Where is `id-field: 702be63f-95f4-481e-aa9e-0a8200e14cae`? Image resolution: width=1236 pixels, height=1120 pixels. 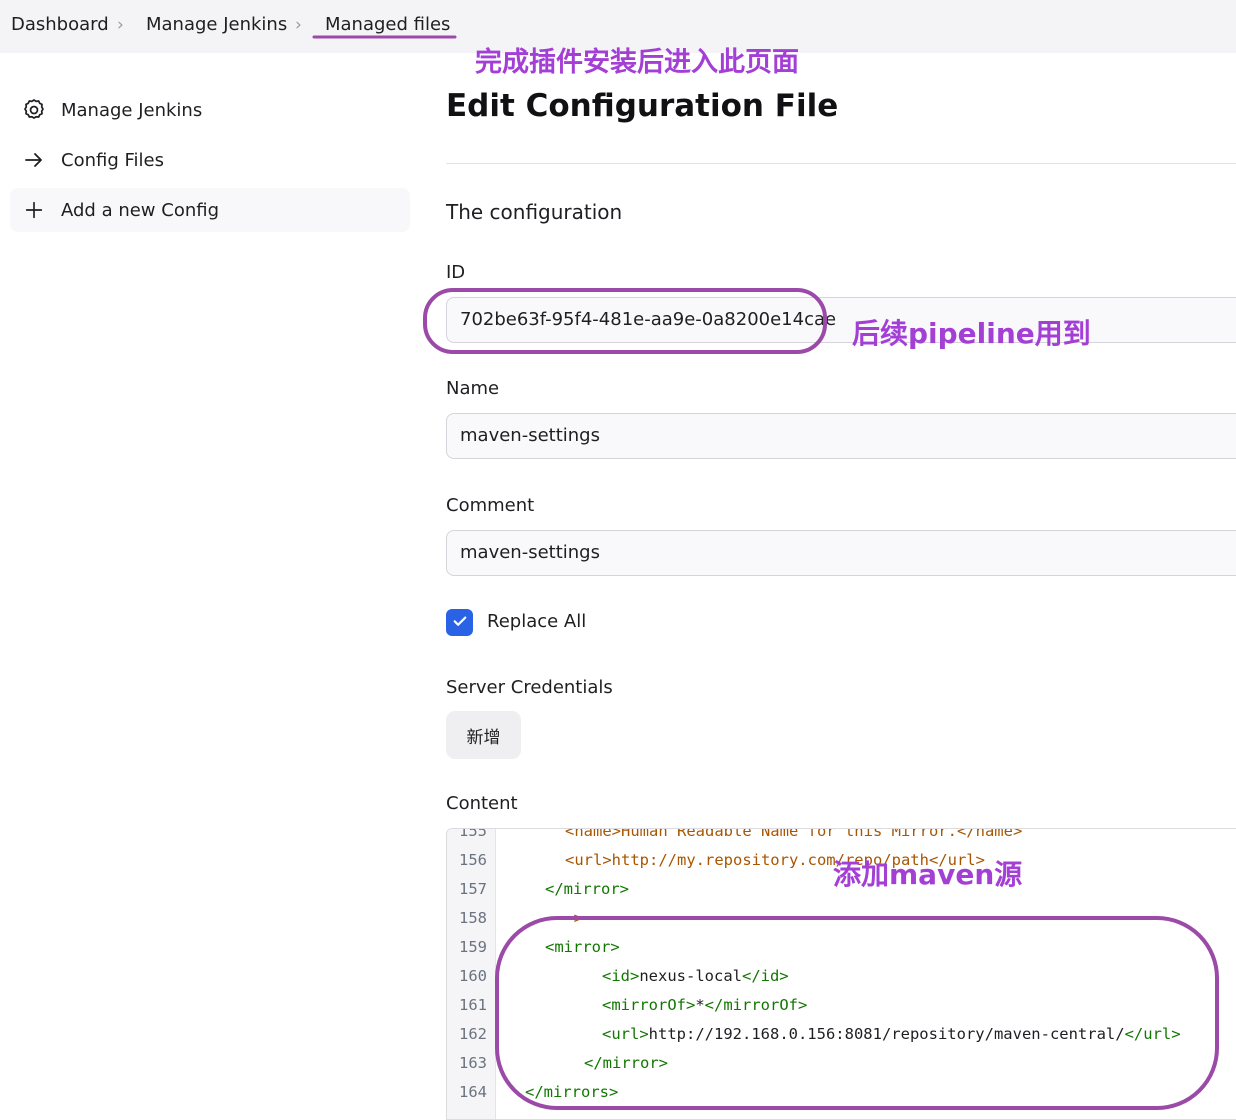
id-field: 702be63f-95f4-481e-aa9e-0a8200e14cae is located at coordinates (841, 320).